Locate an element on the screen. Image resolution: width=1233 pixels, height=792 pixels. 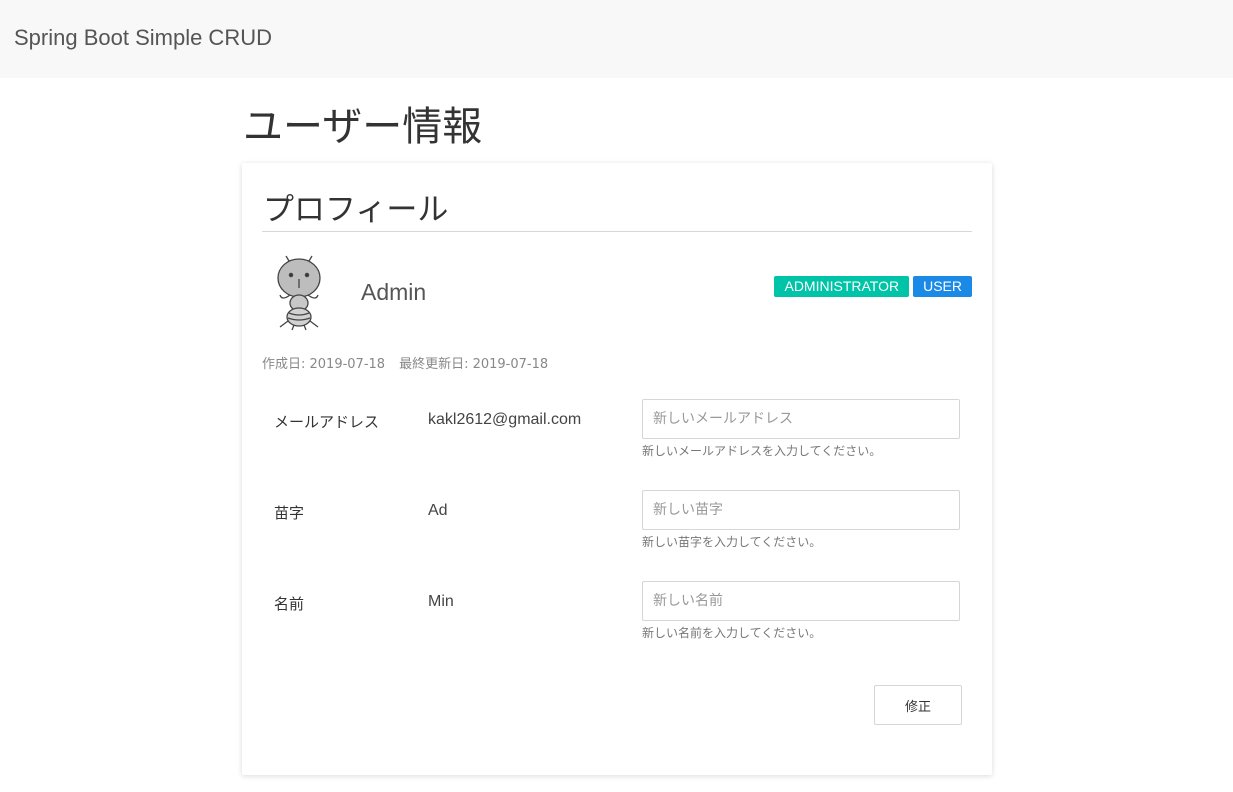
last-name-value: Ad is located at coordinates (438, 510).